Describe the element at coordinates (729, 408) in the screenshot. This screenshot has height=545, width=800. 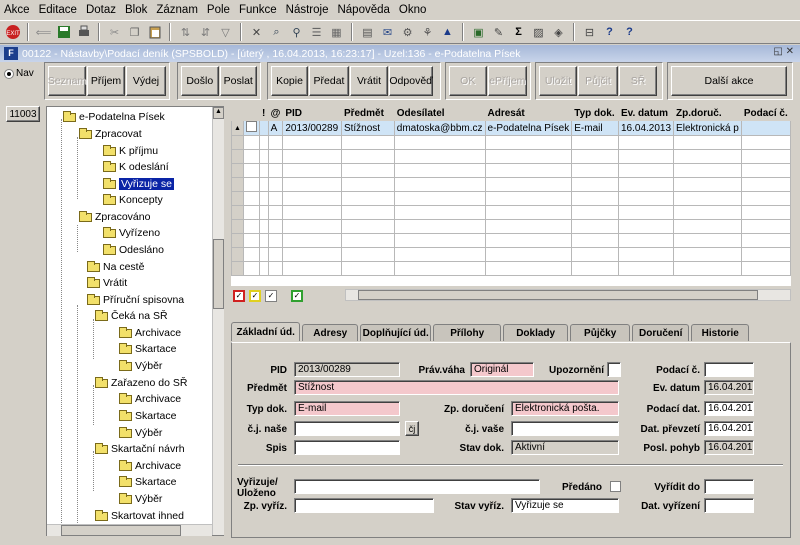
I see `podacidat-field: 16.04.2013` at that location.